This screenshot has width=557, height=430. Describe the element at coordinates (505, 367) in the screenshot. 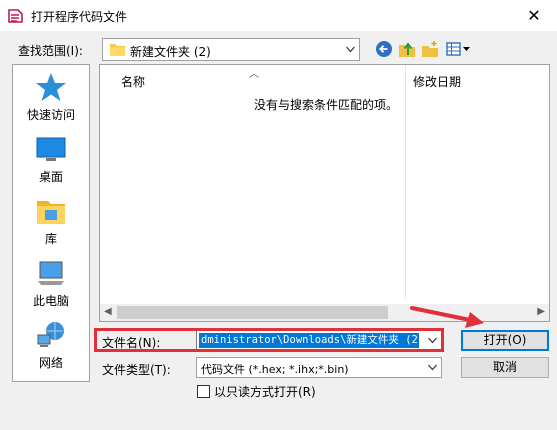

I see `cancel-button: 取消` at that location.